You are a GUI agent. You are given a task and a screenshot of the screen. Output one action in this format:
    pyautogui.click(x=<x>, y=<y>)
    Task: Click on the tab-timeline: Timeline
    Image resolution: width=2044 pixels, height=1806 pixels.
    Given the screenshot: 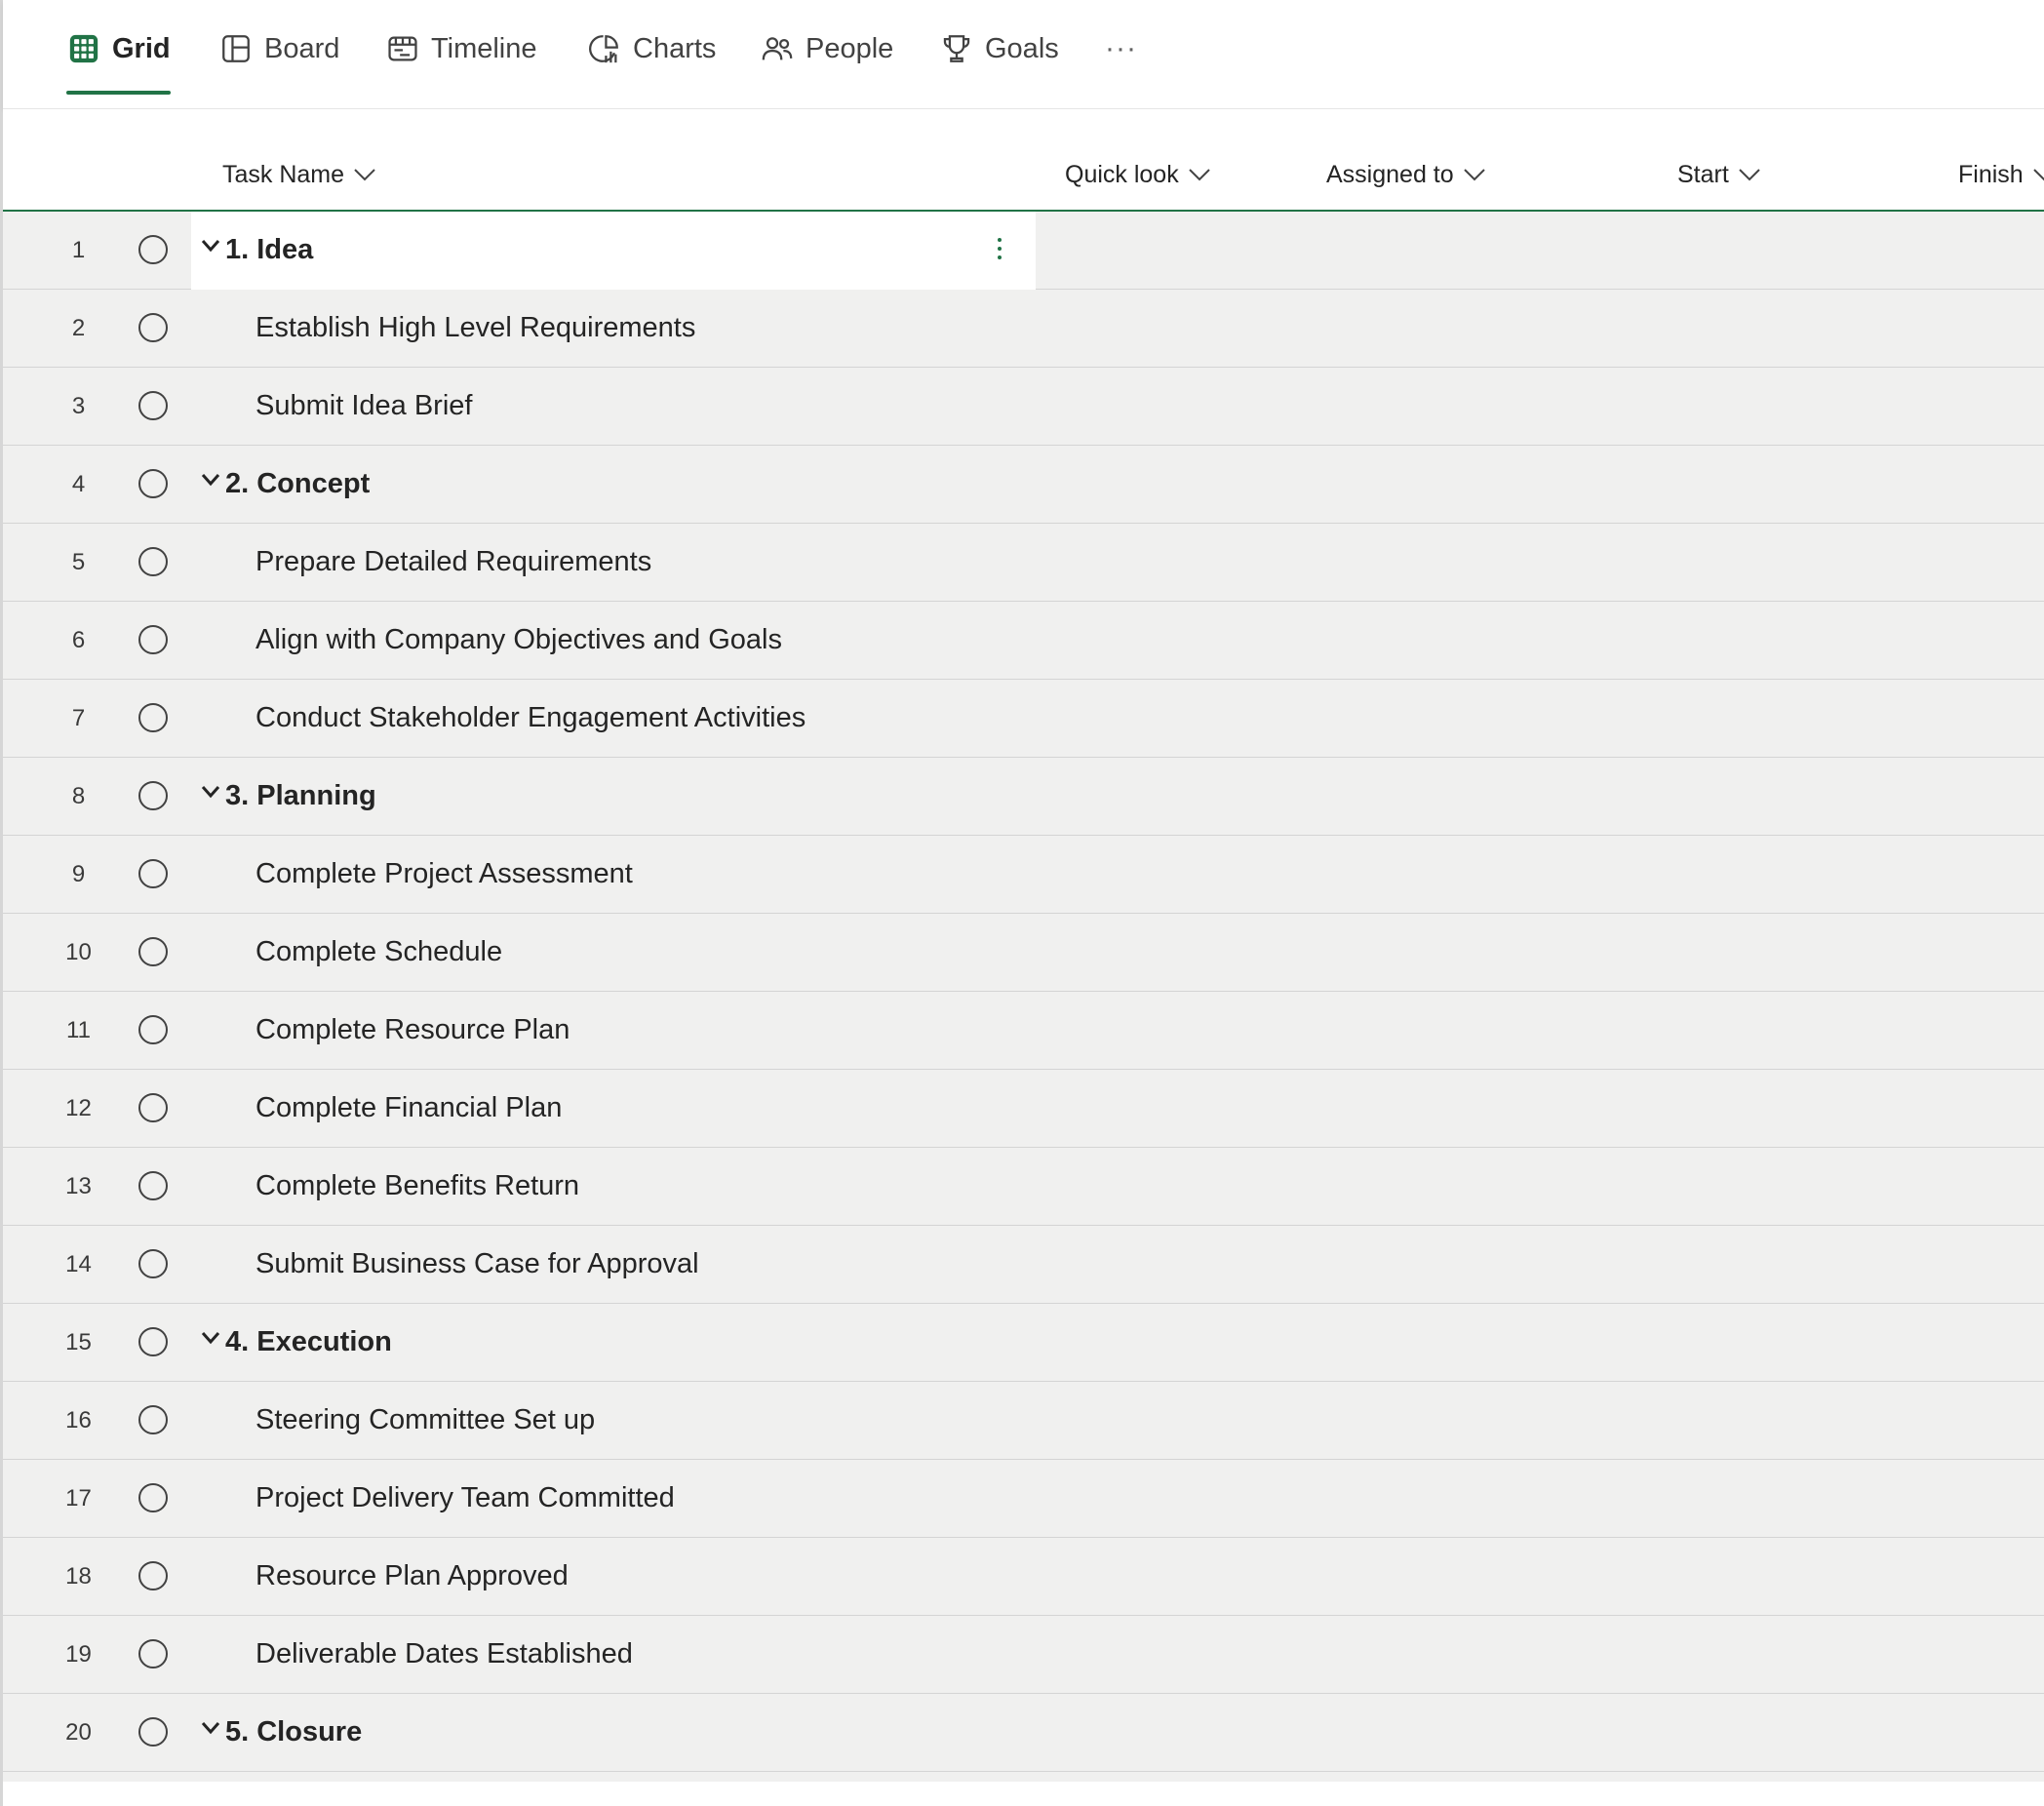 What is the action you would take?
    pyautogui.click(x=461, y=49)
    